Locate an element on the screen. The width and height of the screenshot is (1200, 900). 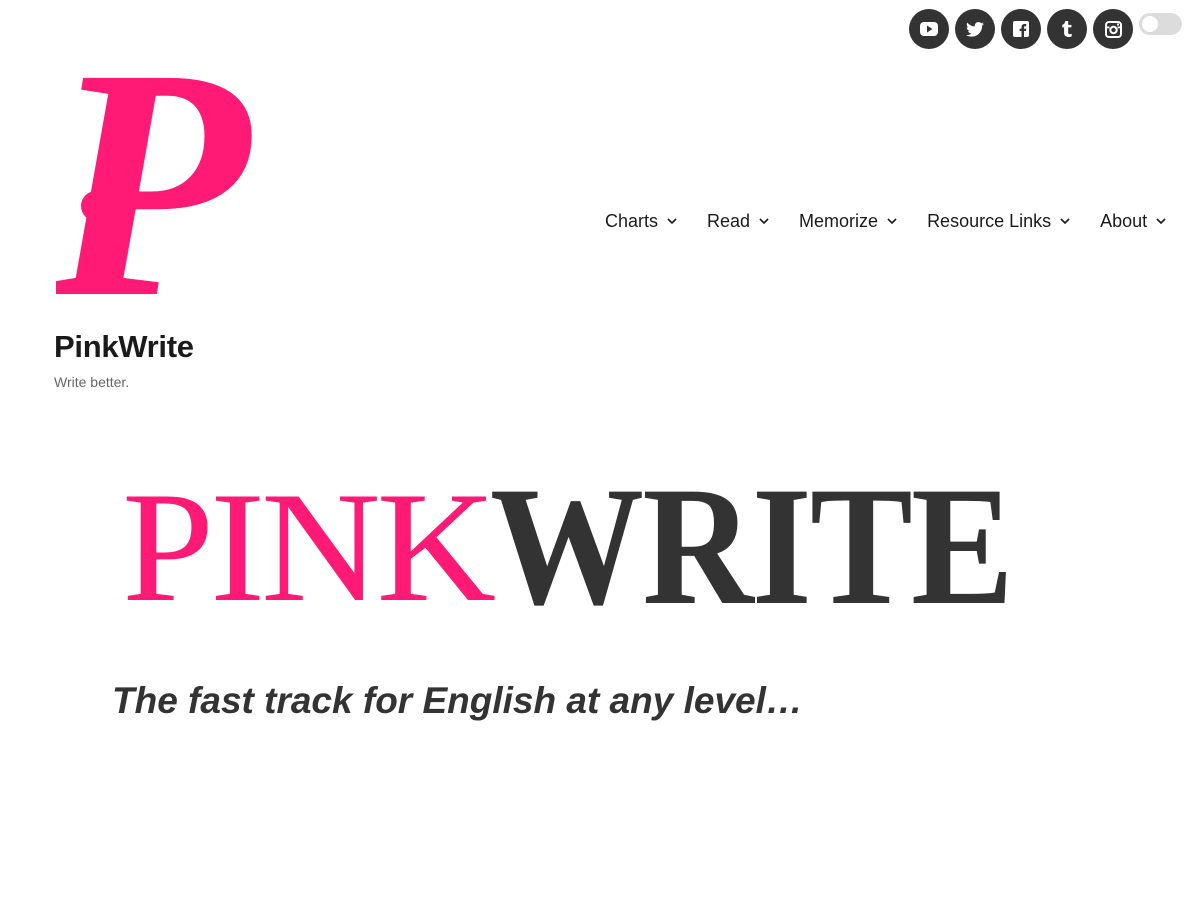
nav-item-charts: Charts is located at coordinates (641, 221).